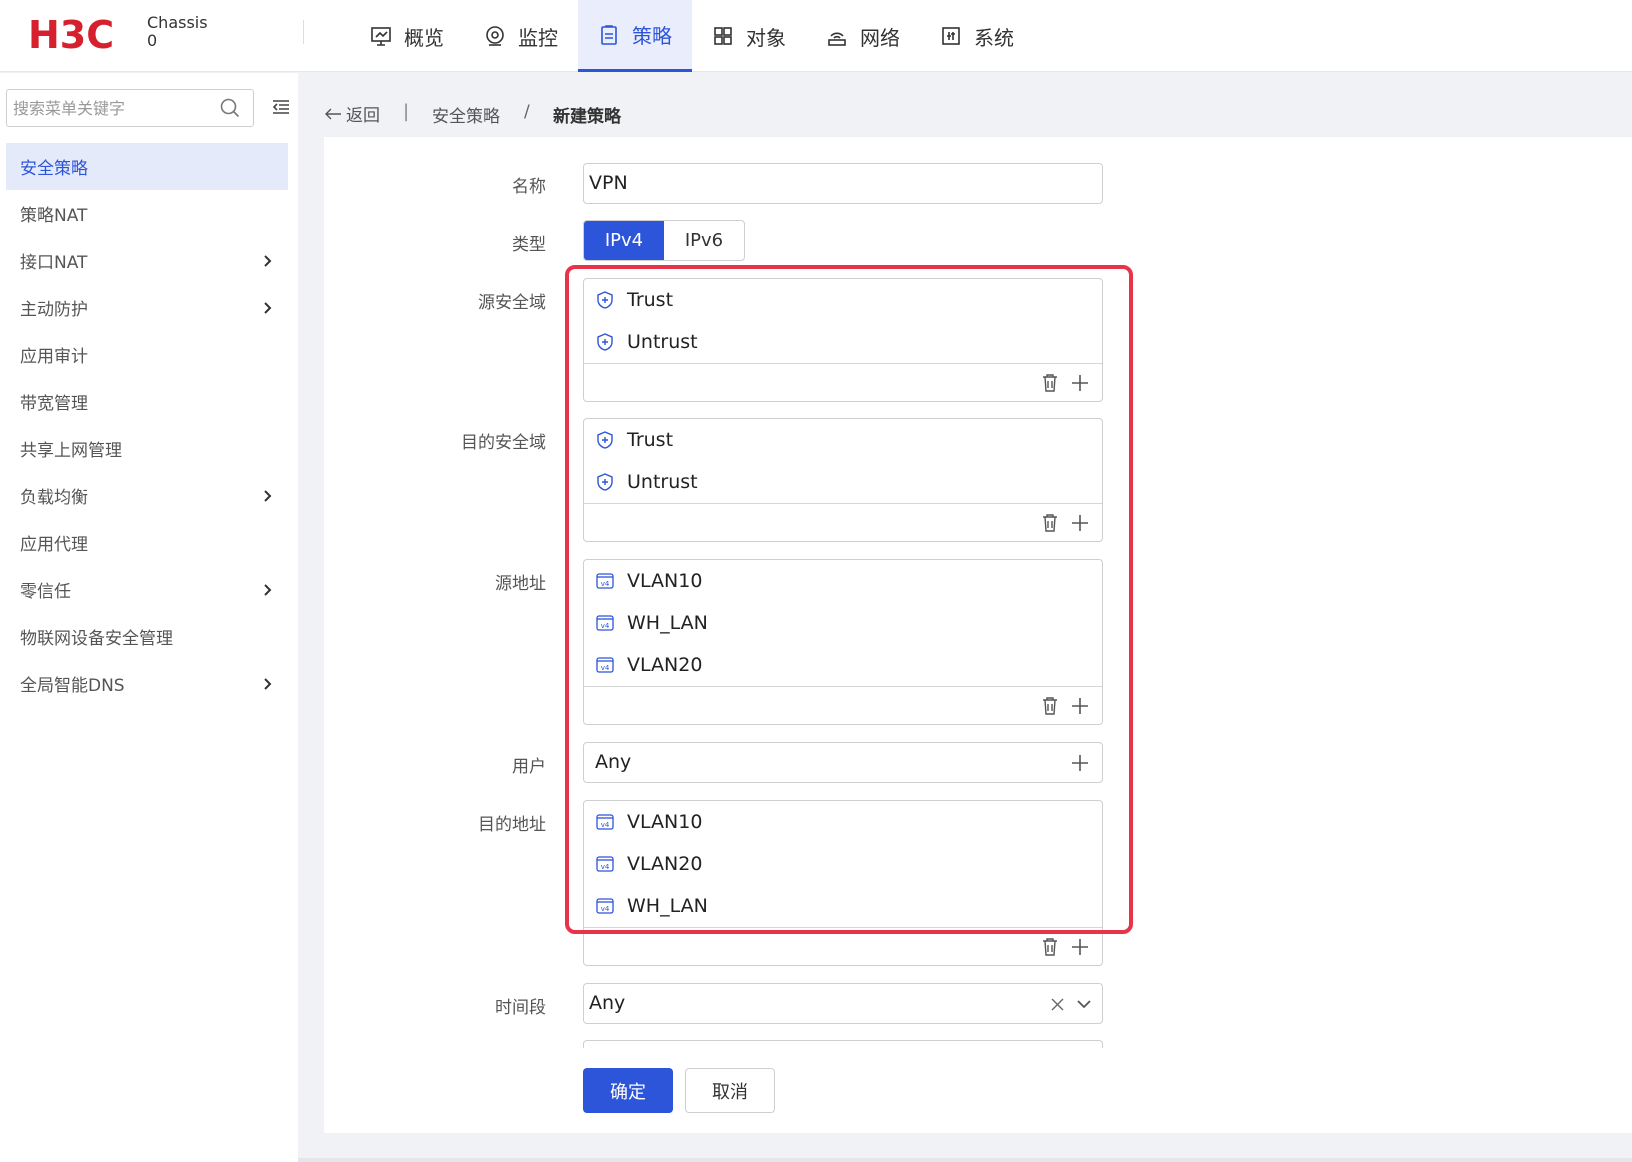 This screenshot has height=1162, width=1632. What do you see at coordinates (520, 584) in the screenshot?
I see `src-addr-label: 源地址` at bounding box center [520, 584].